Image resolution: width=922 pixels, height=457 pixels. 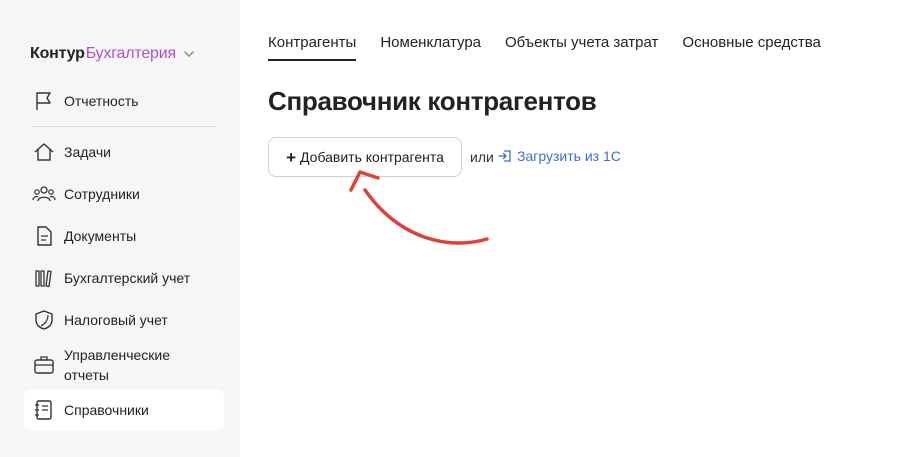 I want to click on document-icon, so click(x=44, y=236).